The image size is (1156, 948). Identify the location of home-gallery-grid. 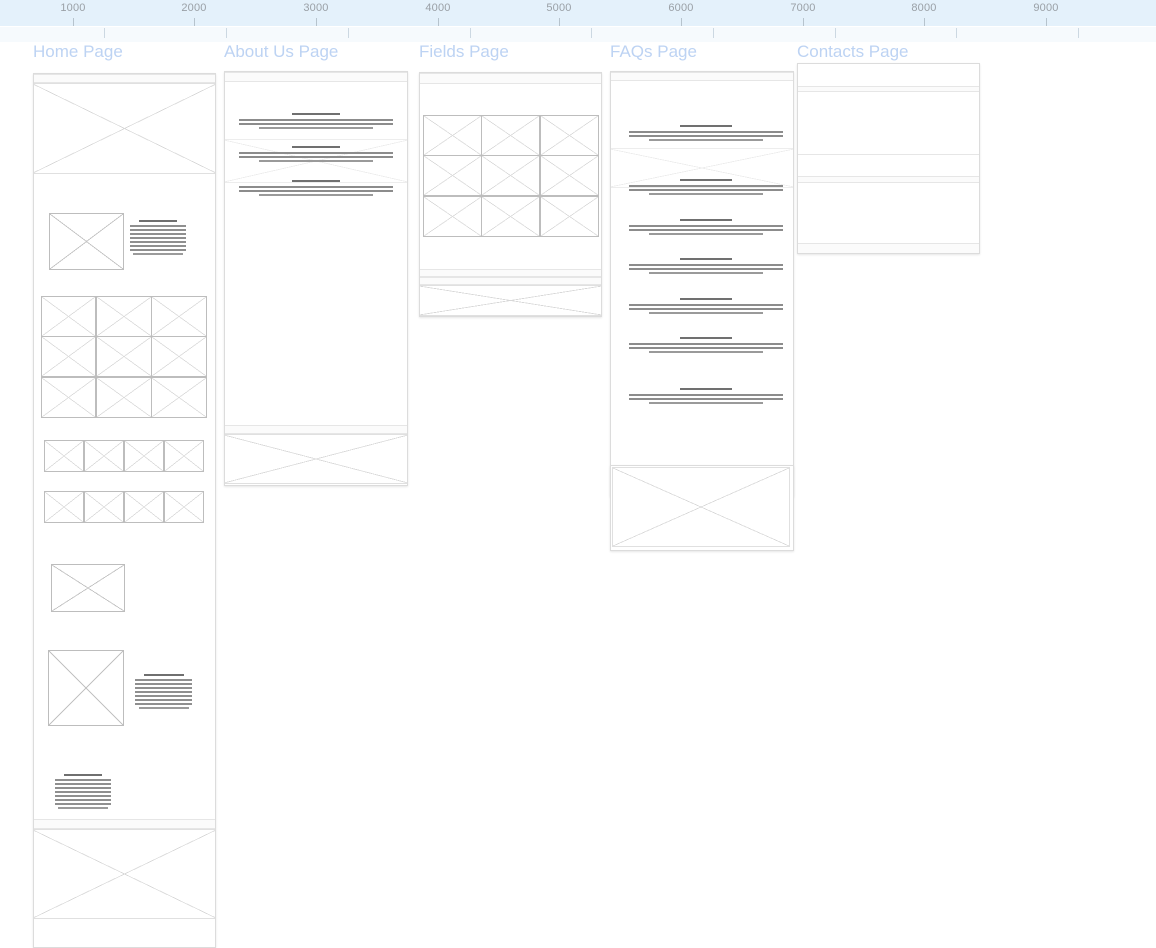
(123, 356).